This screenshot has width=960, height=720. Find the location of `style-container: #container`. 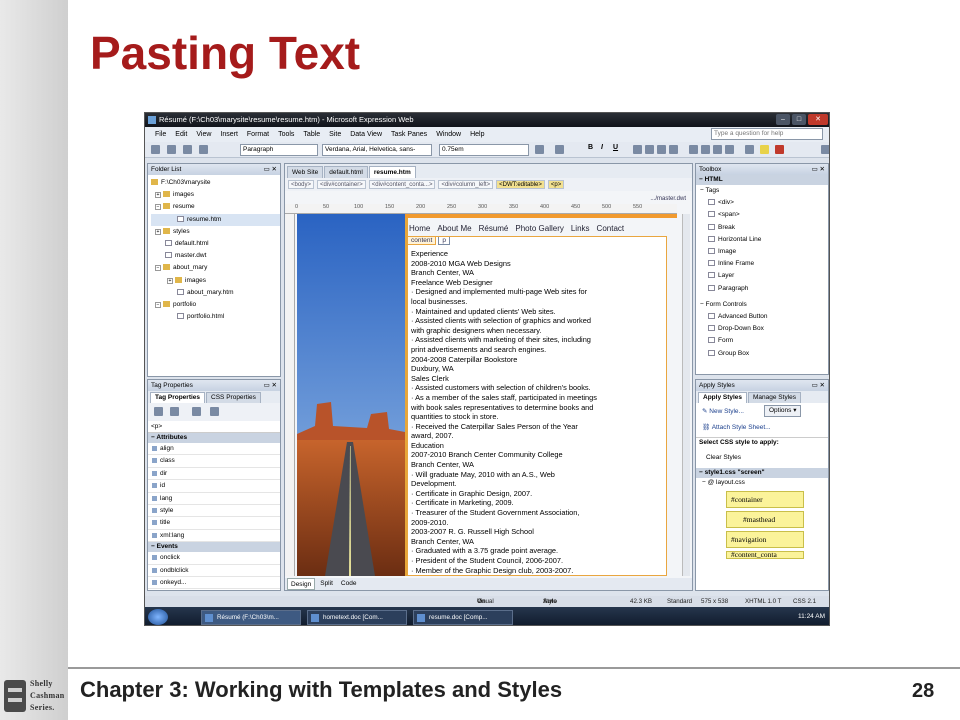

style-container: #container is located at coordinates (765, 499).